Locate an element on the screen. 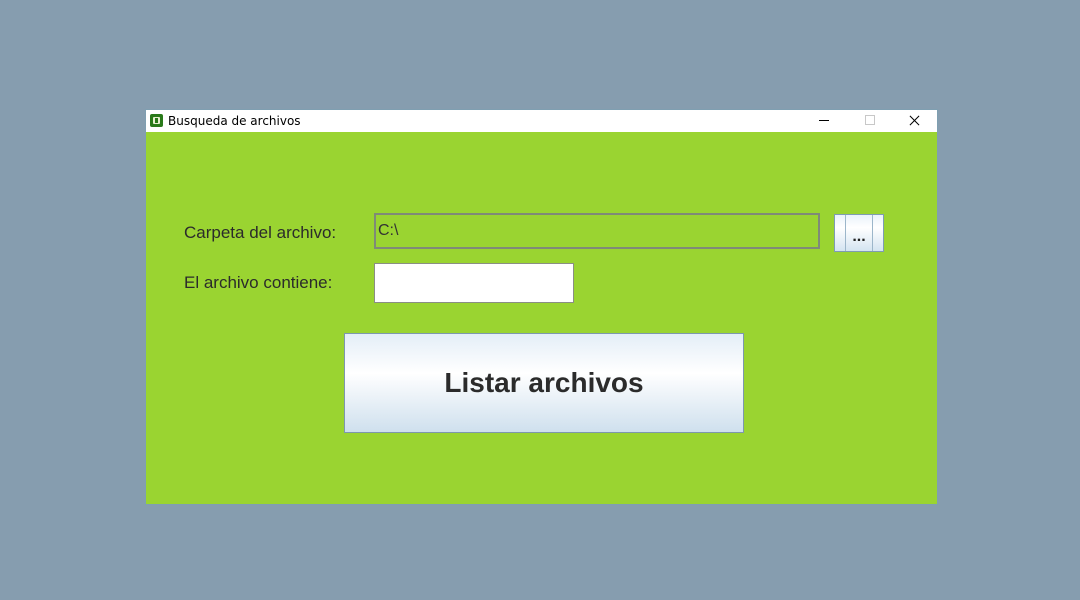 The width and height of the screenshot is (1080, 600). maximize-button is located at coordinates (869, 121).